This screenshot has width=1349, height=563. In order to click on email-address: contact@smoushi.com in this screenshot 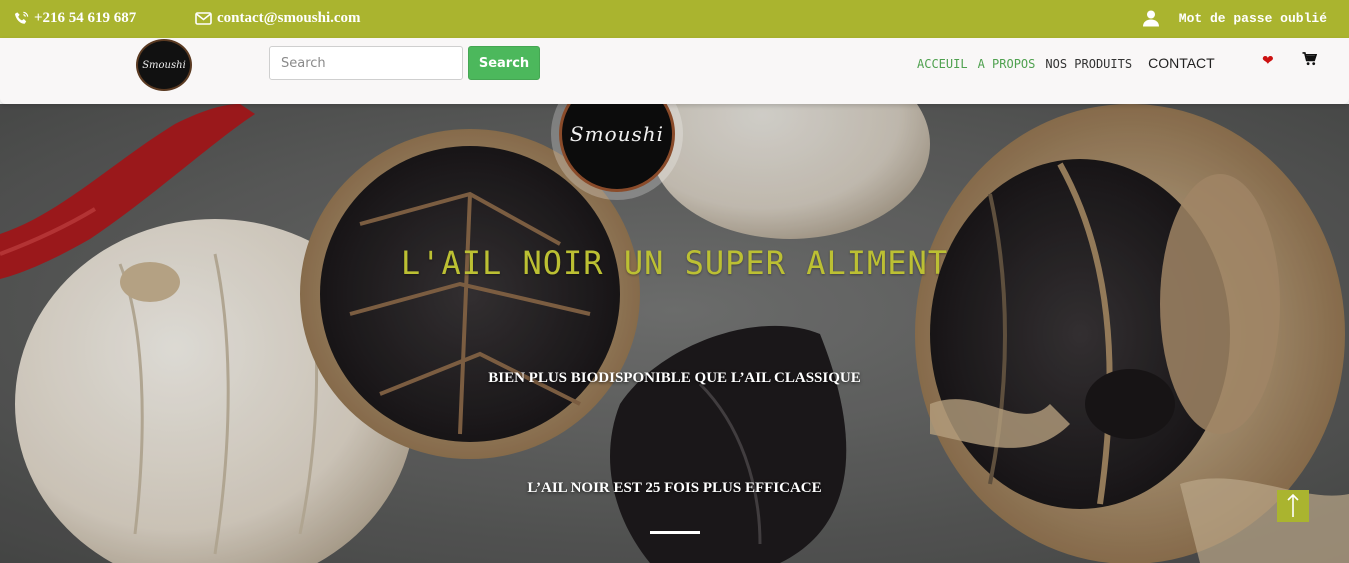, I will do `click(289, 18)`.